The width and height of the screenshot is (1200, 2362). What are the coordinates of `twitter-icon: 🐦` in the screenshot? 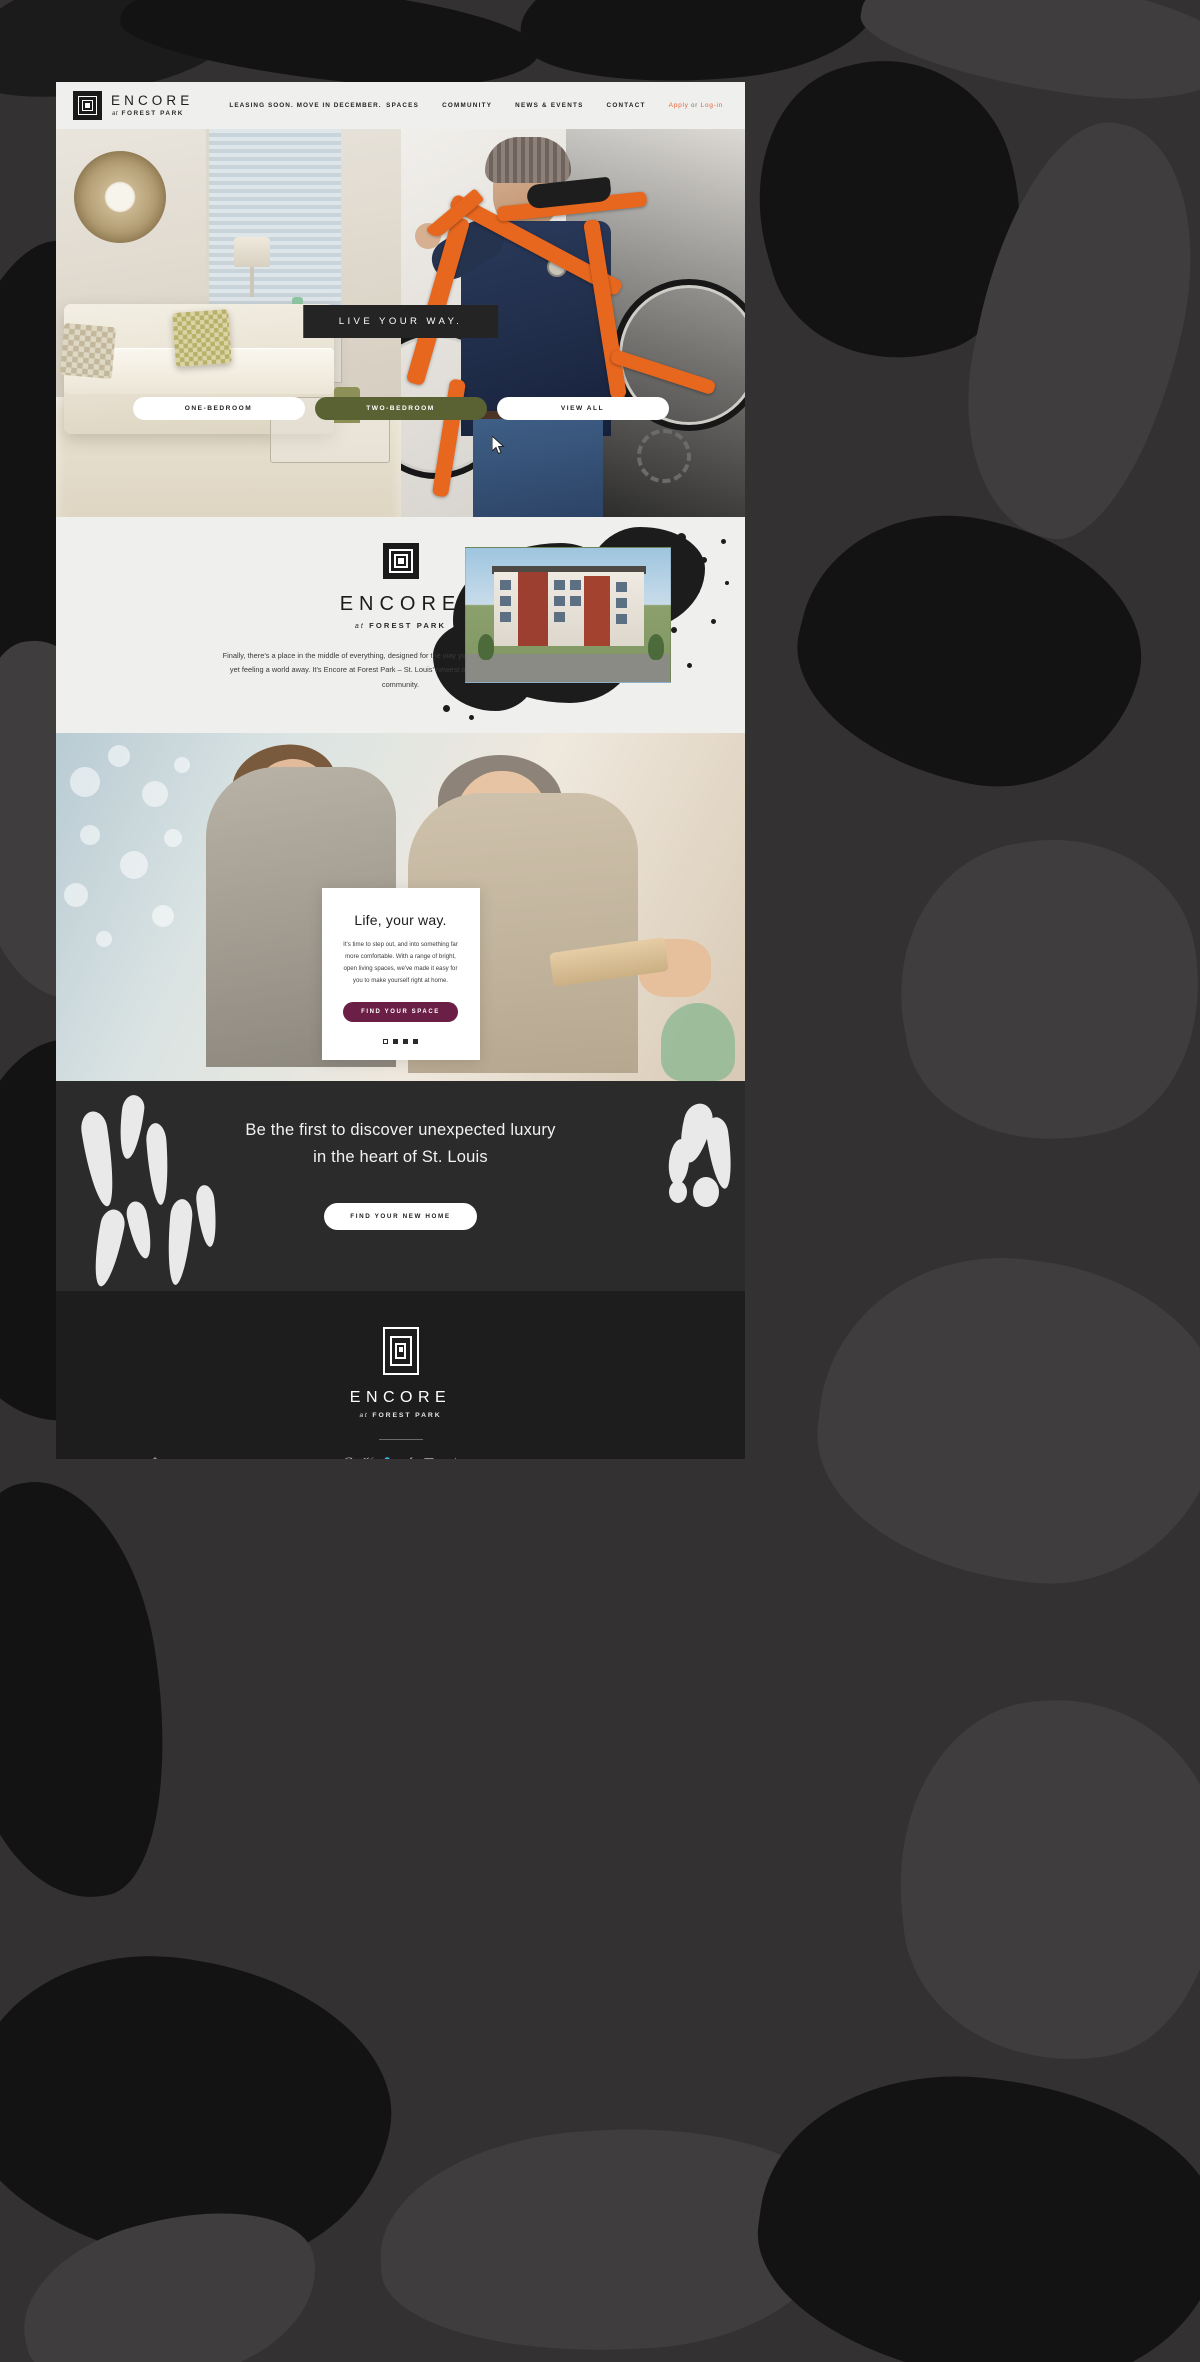 It's located at (390, 1457).